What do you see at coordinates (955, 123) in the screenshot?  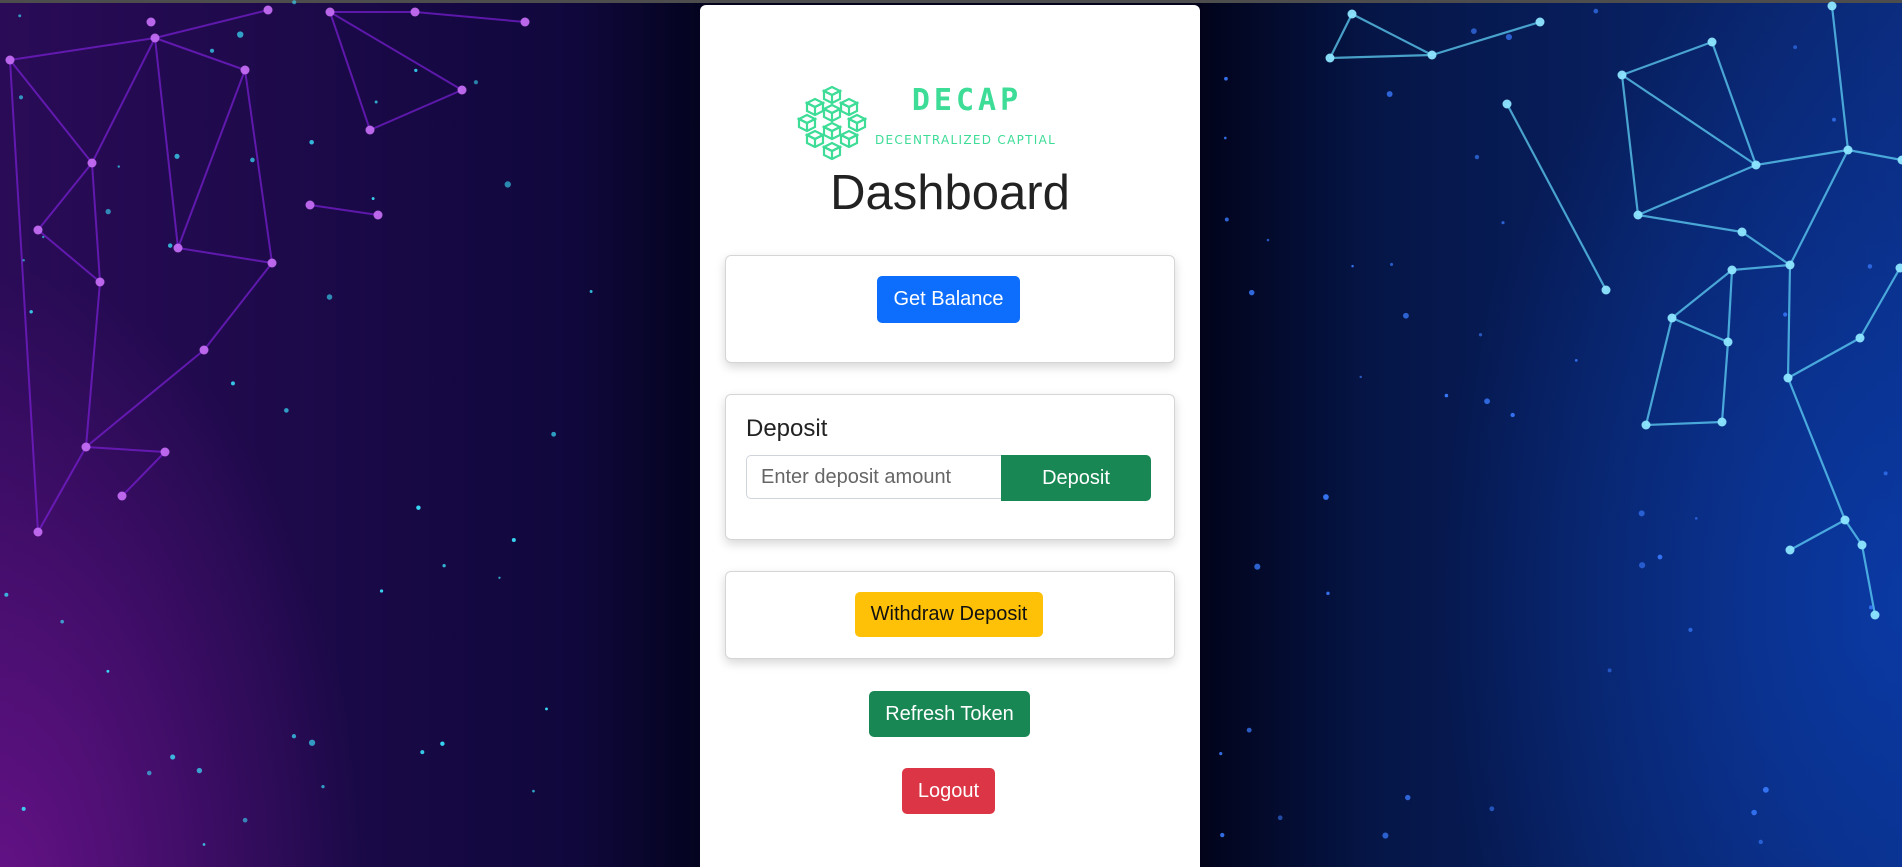 I see `brand-logo: DECAP DECENTRALIZED CAPTIAL` at bounding box center [955, 123].